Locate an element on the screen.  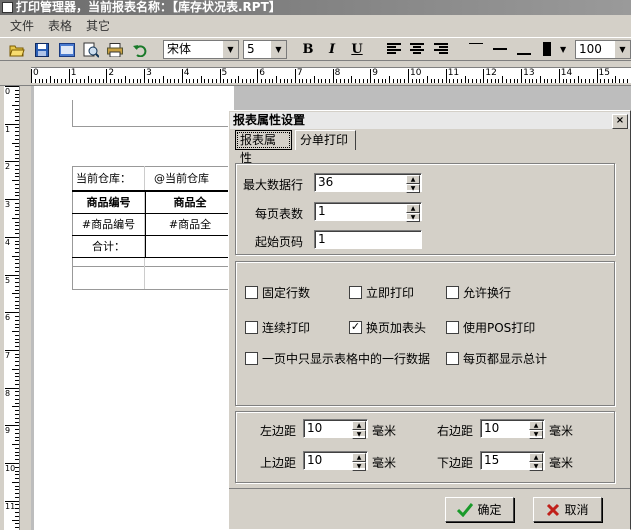
one-row-per-page-checkbox is located at coordinates (251, 358).